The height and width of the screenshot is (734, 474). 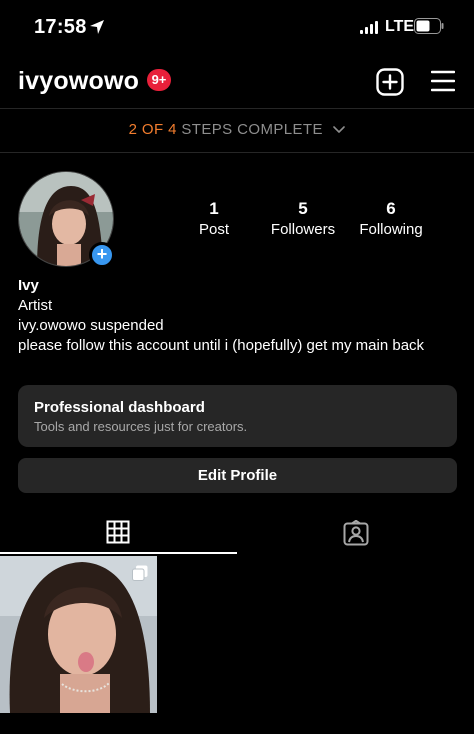 I want to click on add-story-button: +, so click(x=102, y=255).